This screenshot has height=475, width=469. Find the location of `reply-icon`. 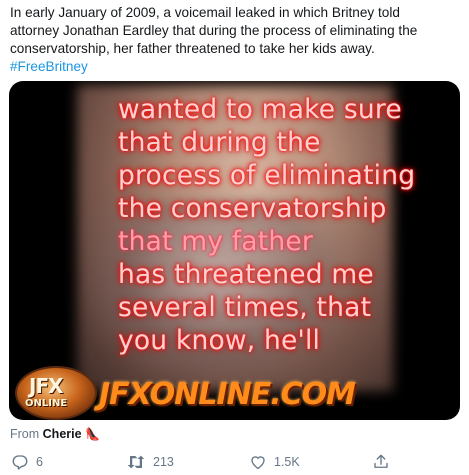

reply-icon is located at coordinates (20, 462).